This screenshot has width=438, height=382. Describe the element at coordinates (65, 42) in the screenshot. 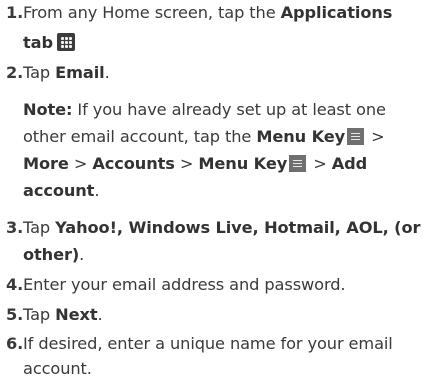

I see `applications-grid-icon` at that location.